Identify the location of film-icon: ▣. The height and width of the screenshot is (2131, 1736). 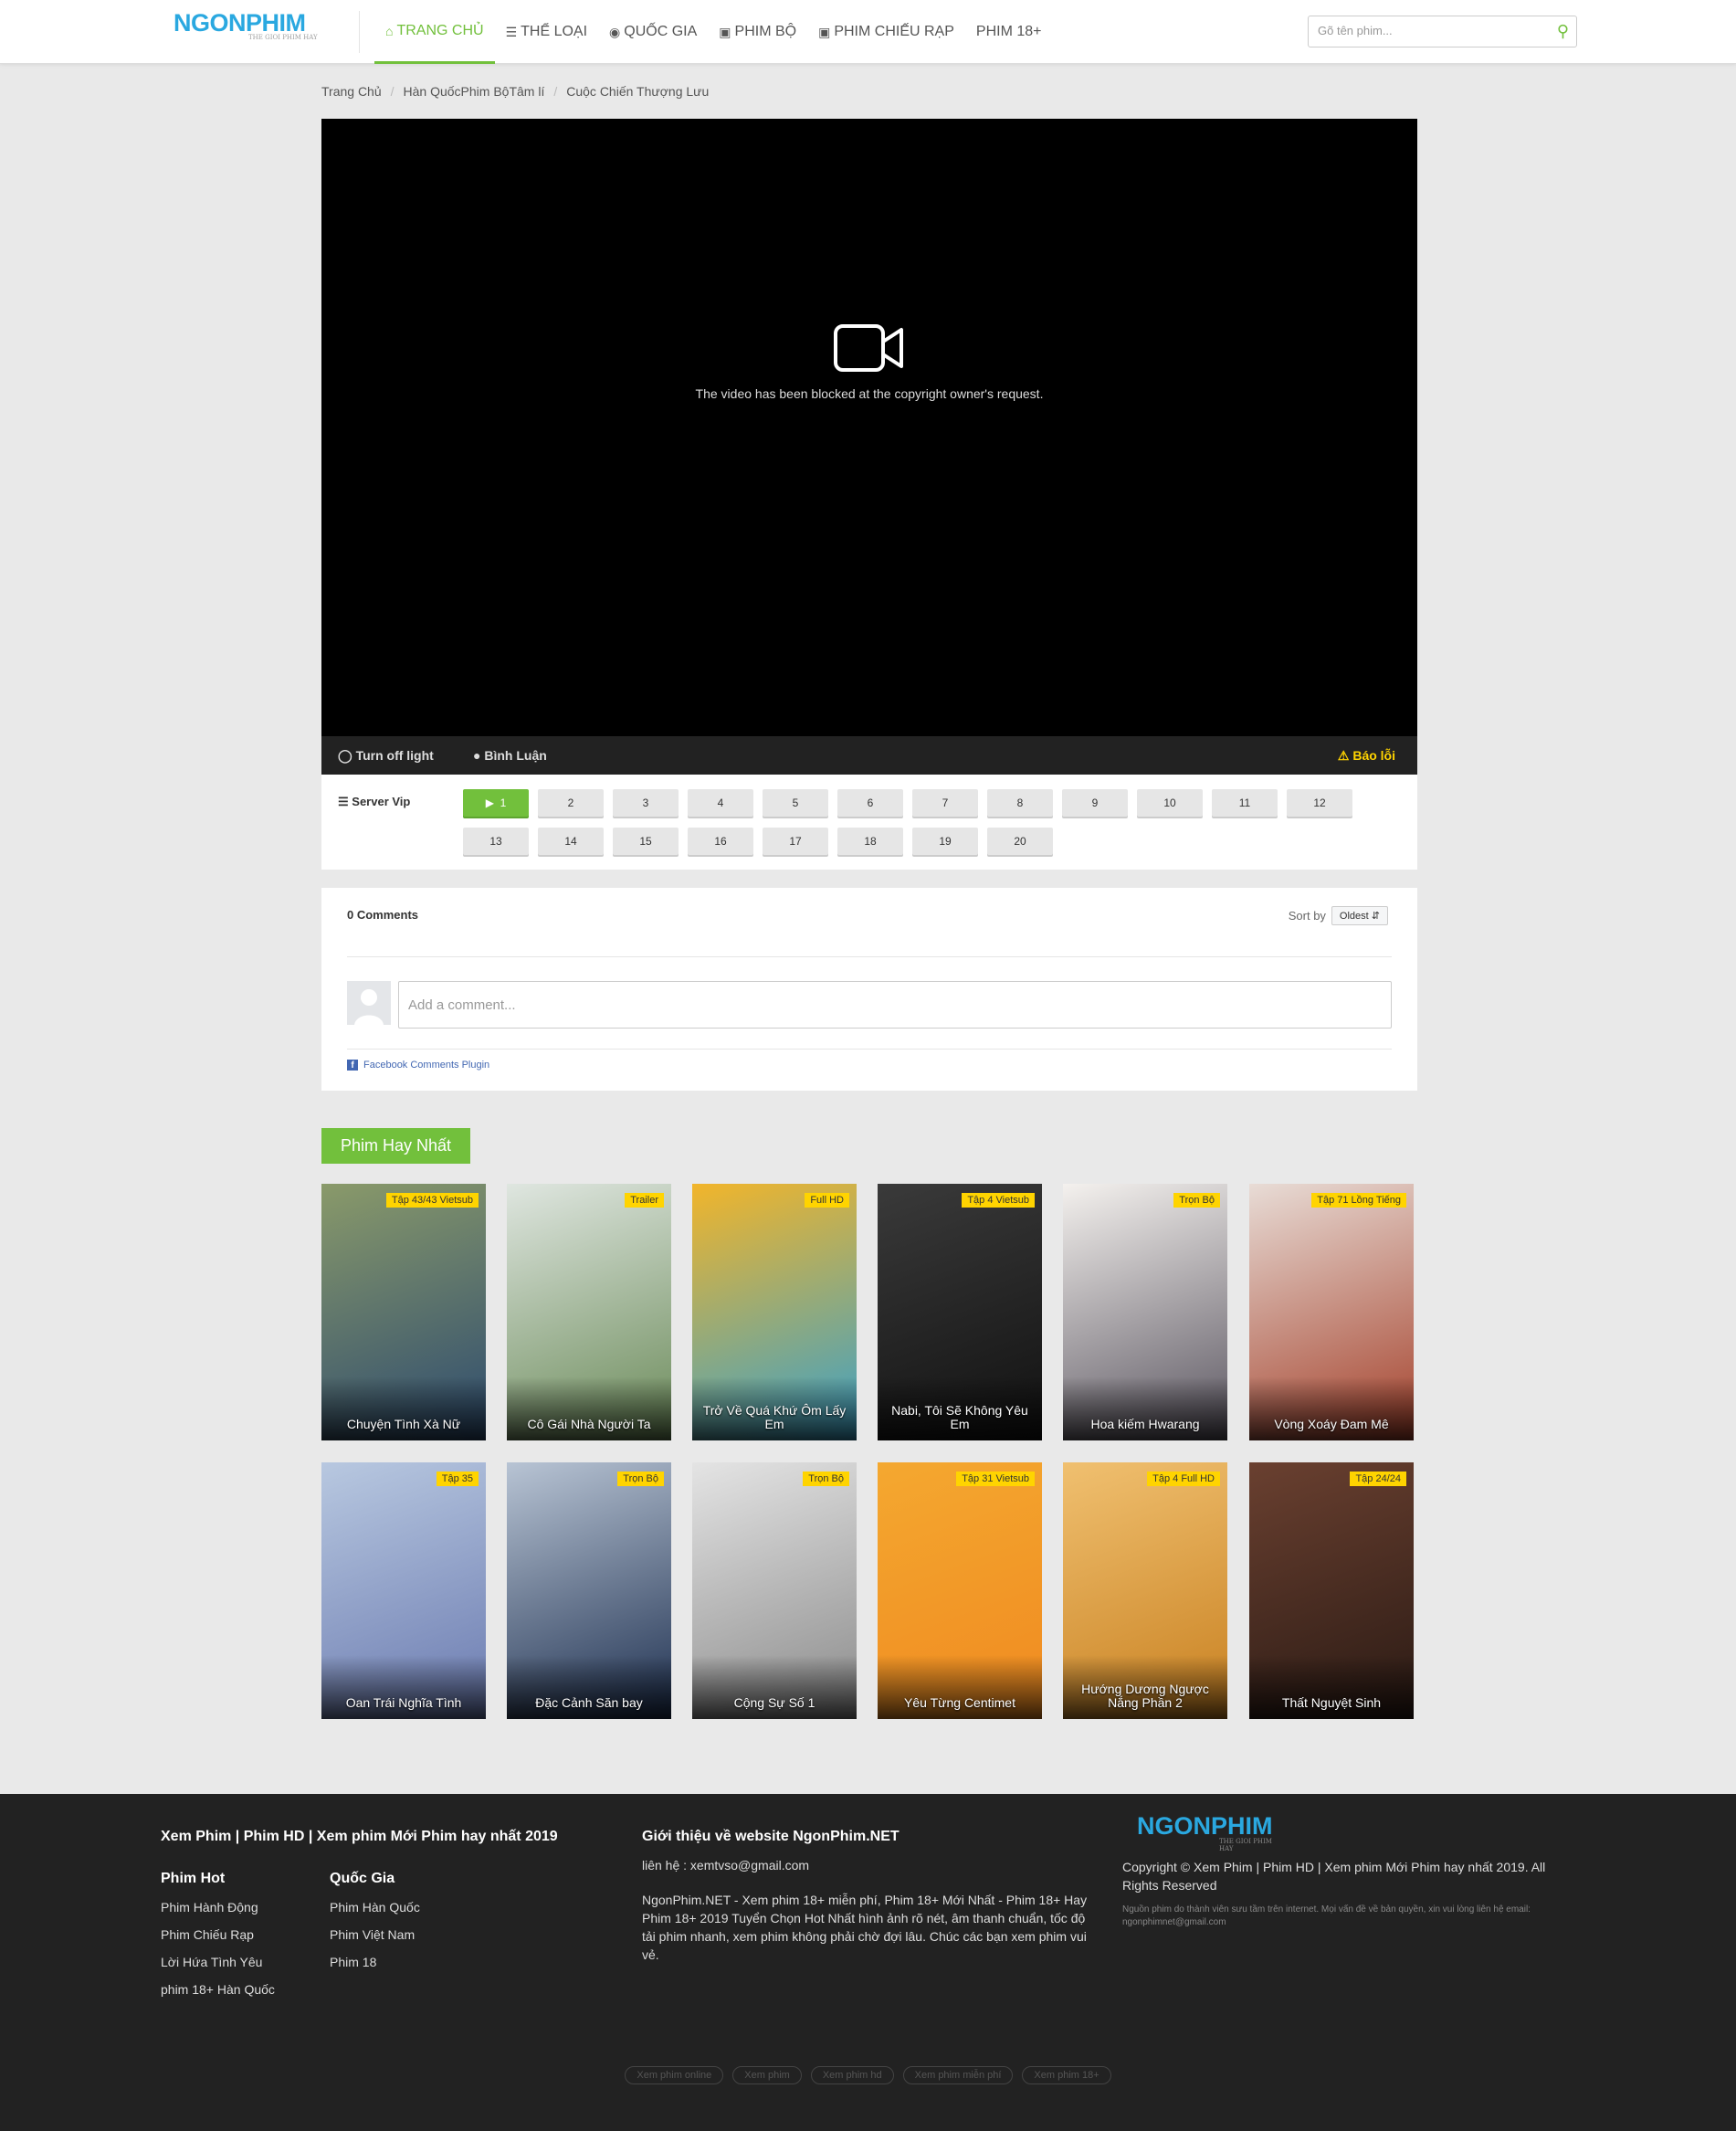
(824, 32).